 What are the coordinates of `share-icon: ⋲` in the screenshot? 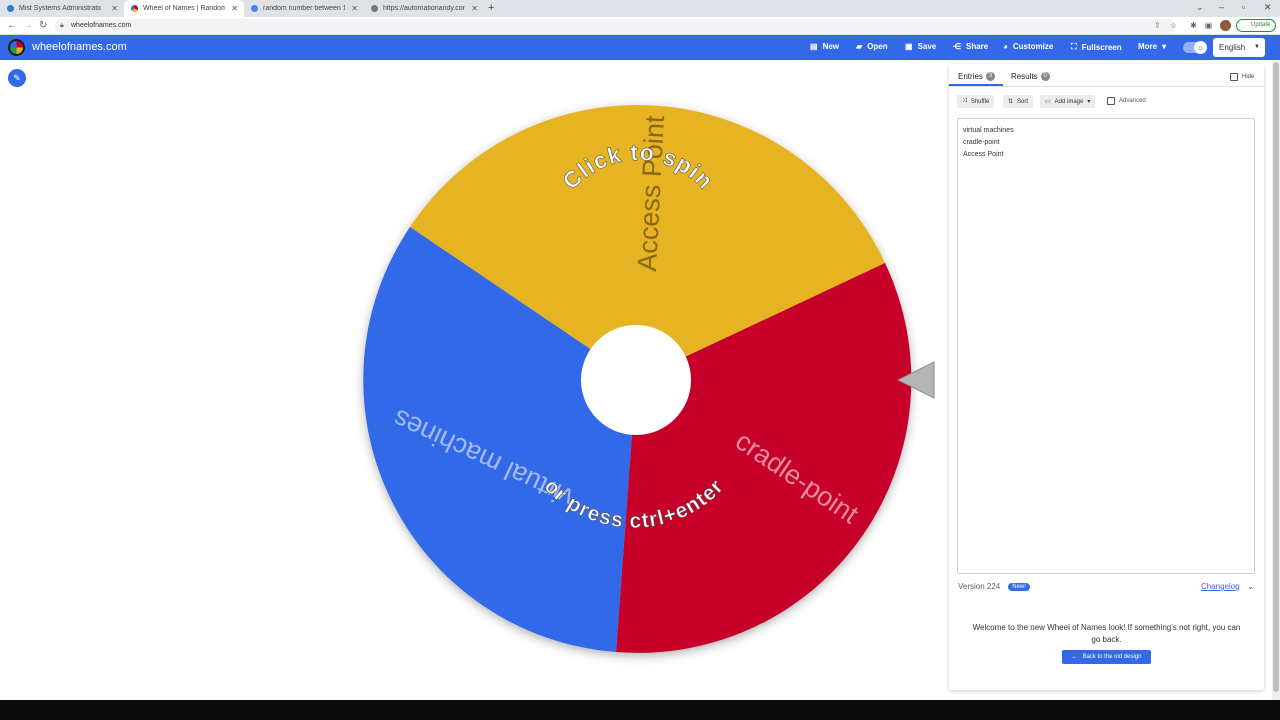 It's located at (957, 46).